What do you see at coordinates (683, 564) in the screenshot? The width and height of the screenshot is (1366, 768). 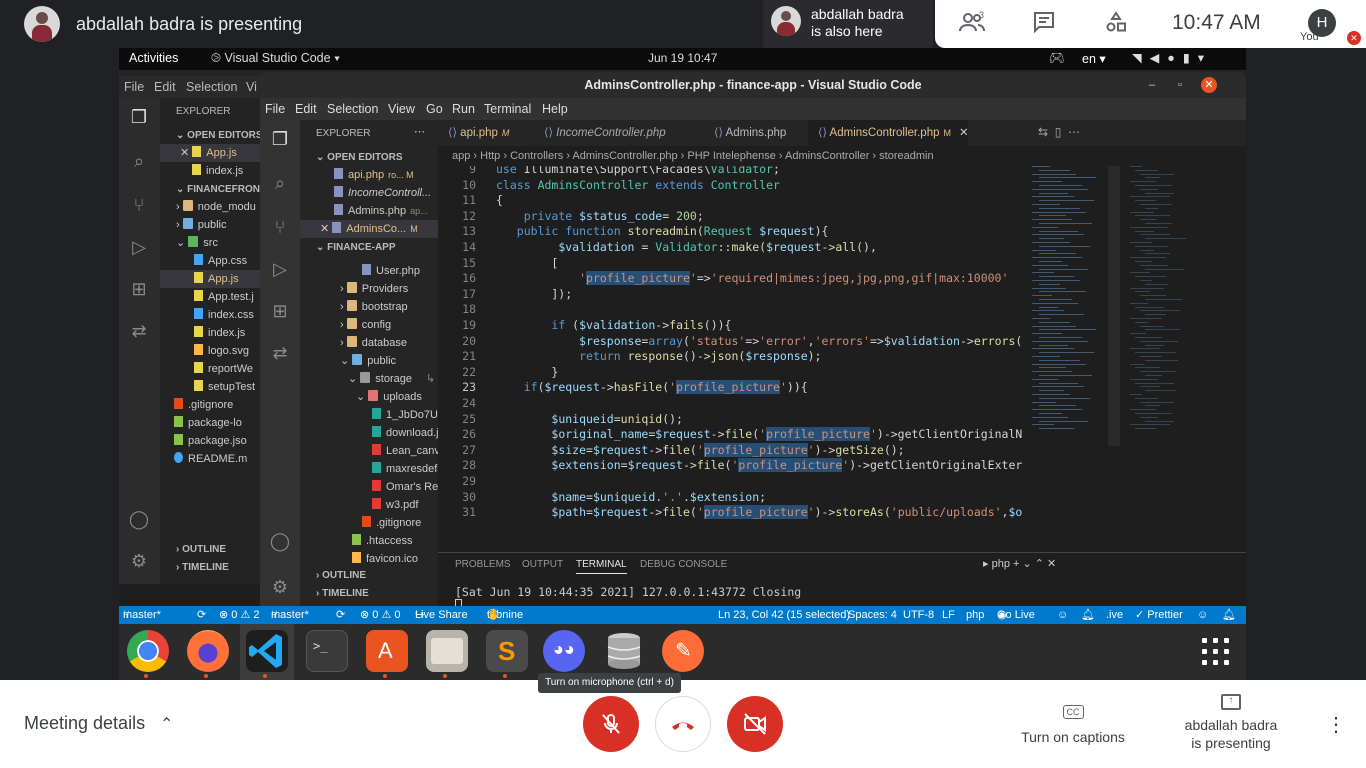 I see `tab-debug-console: DEBUG CONSOLE` at bounding box center [683, 564].